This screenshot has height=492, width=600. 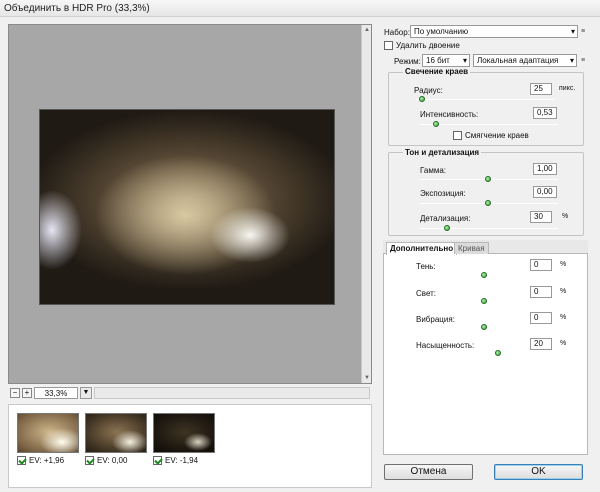 What do you see at coordinates (435, 124) in the screenshot?
I see `strength-slider-knob` at bounding box center [435, 124].